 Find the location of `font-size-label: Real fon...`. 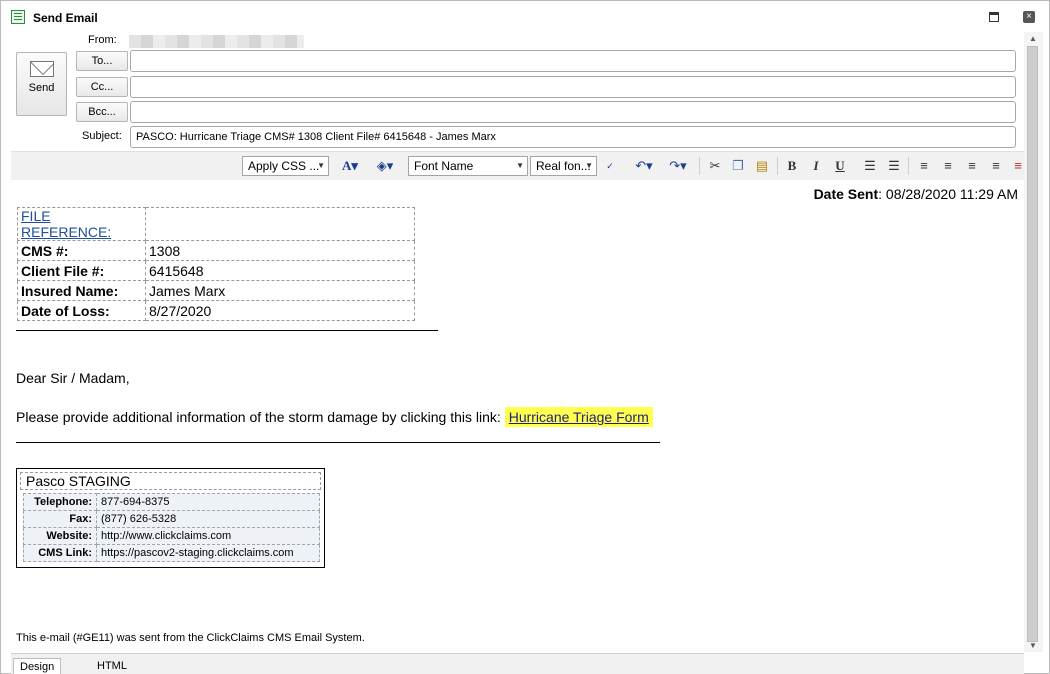

font-size-label: Real fon... is located at coordinates (563, 166).